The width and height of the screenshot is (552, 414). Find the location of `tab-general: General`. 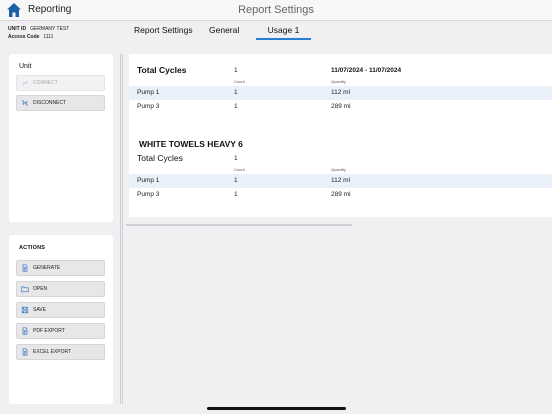

tab-general: General is located at coordinates (224, 32).